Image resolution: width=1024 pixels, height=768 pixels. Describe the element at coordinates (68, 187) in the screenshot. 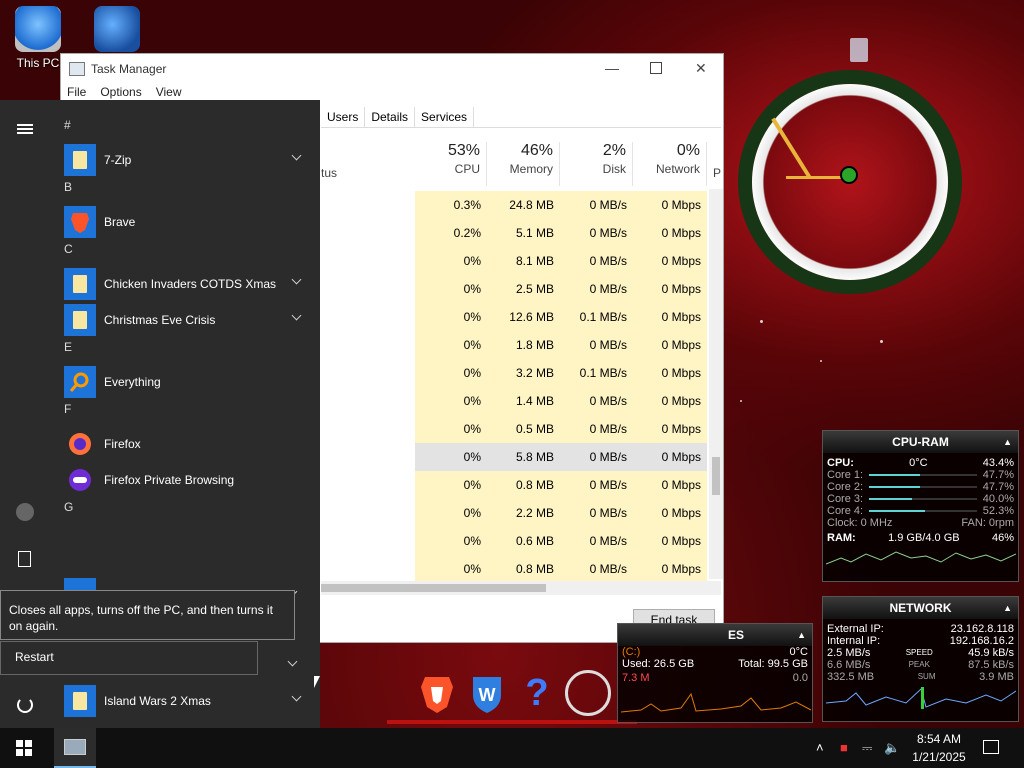

I see `group-letter: B` at that location.